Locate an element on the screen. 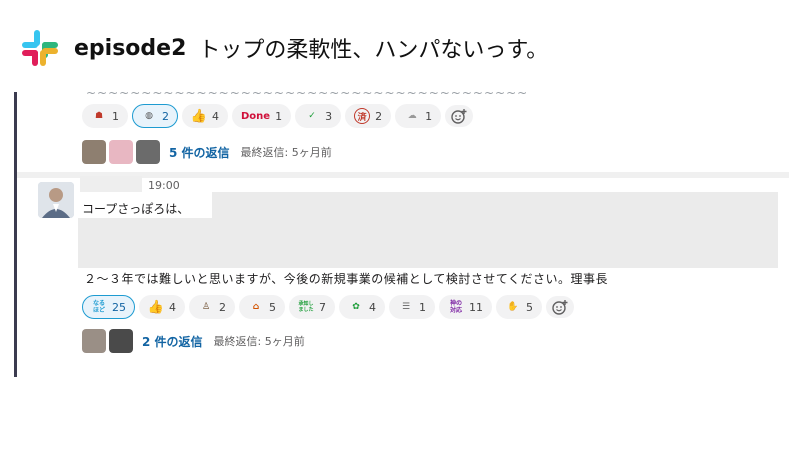  reply-count-link: 2 件の返信 is located at coordinates (172, 341).